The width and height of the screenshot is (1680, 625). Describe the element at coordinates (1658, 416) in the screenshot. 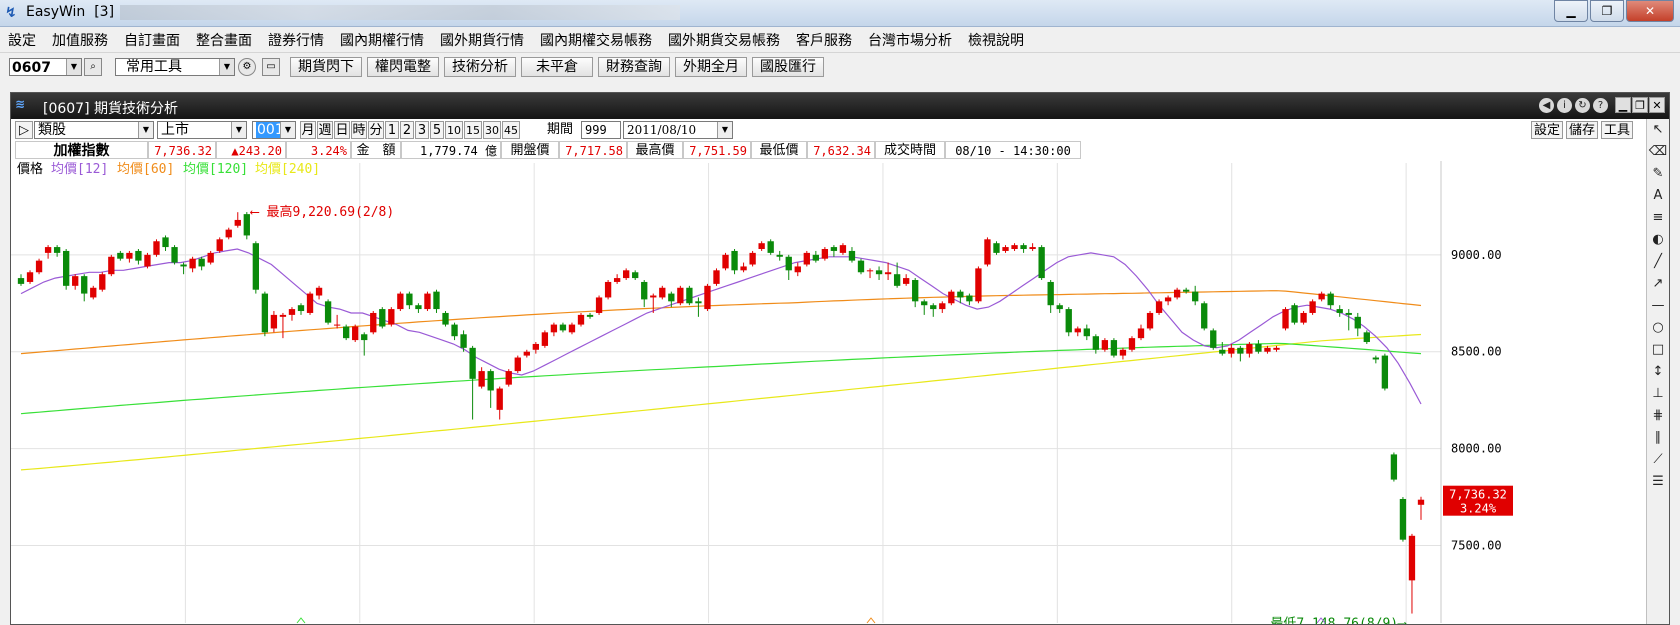

I see `grid-icon: ⋕` at that location.